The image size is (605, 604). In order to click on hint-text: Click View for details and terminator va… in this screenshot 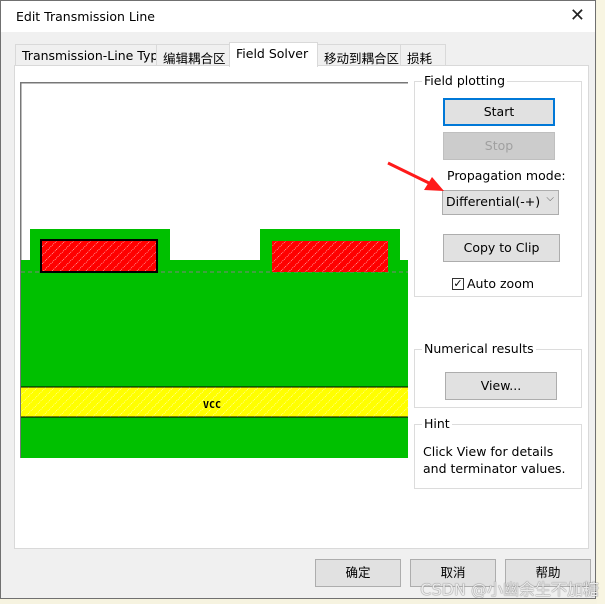, I will do `click(494, 460)`.